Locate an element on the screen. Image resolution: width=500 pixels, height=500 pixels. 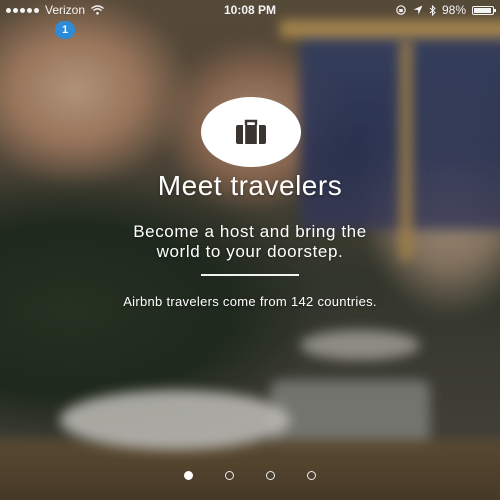
status-bar: Verizon 10:08 PM 98% is located at coordinates (250, 10).